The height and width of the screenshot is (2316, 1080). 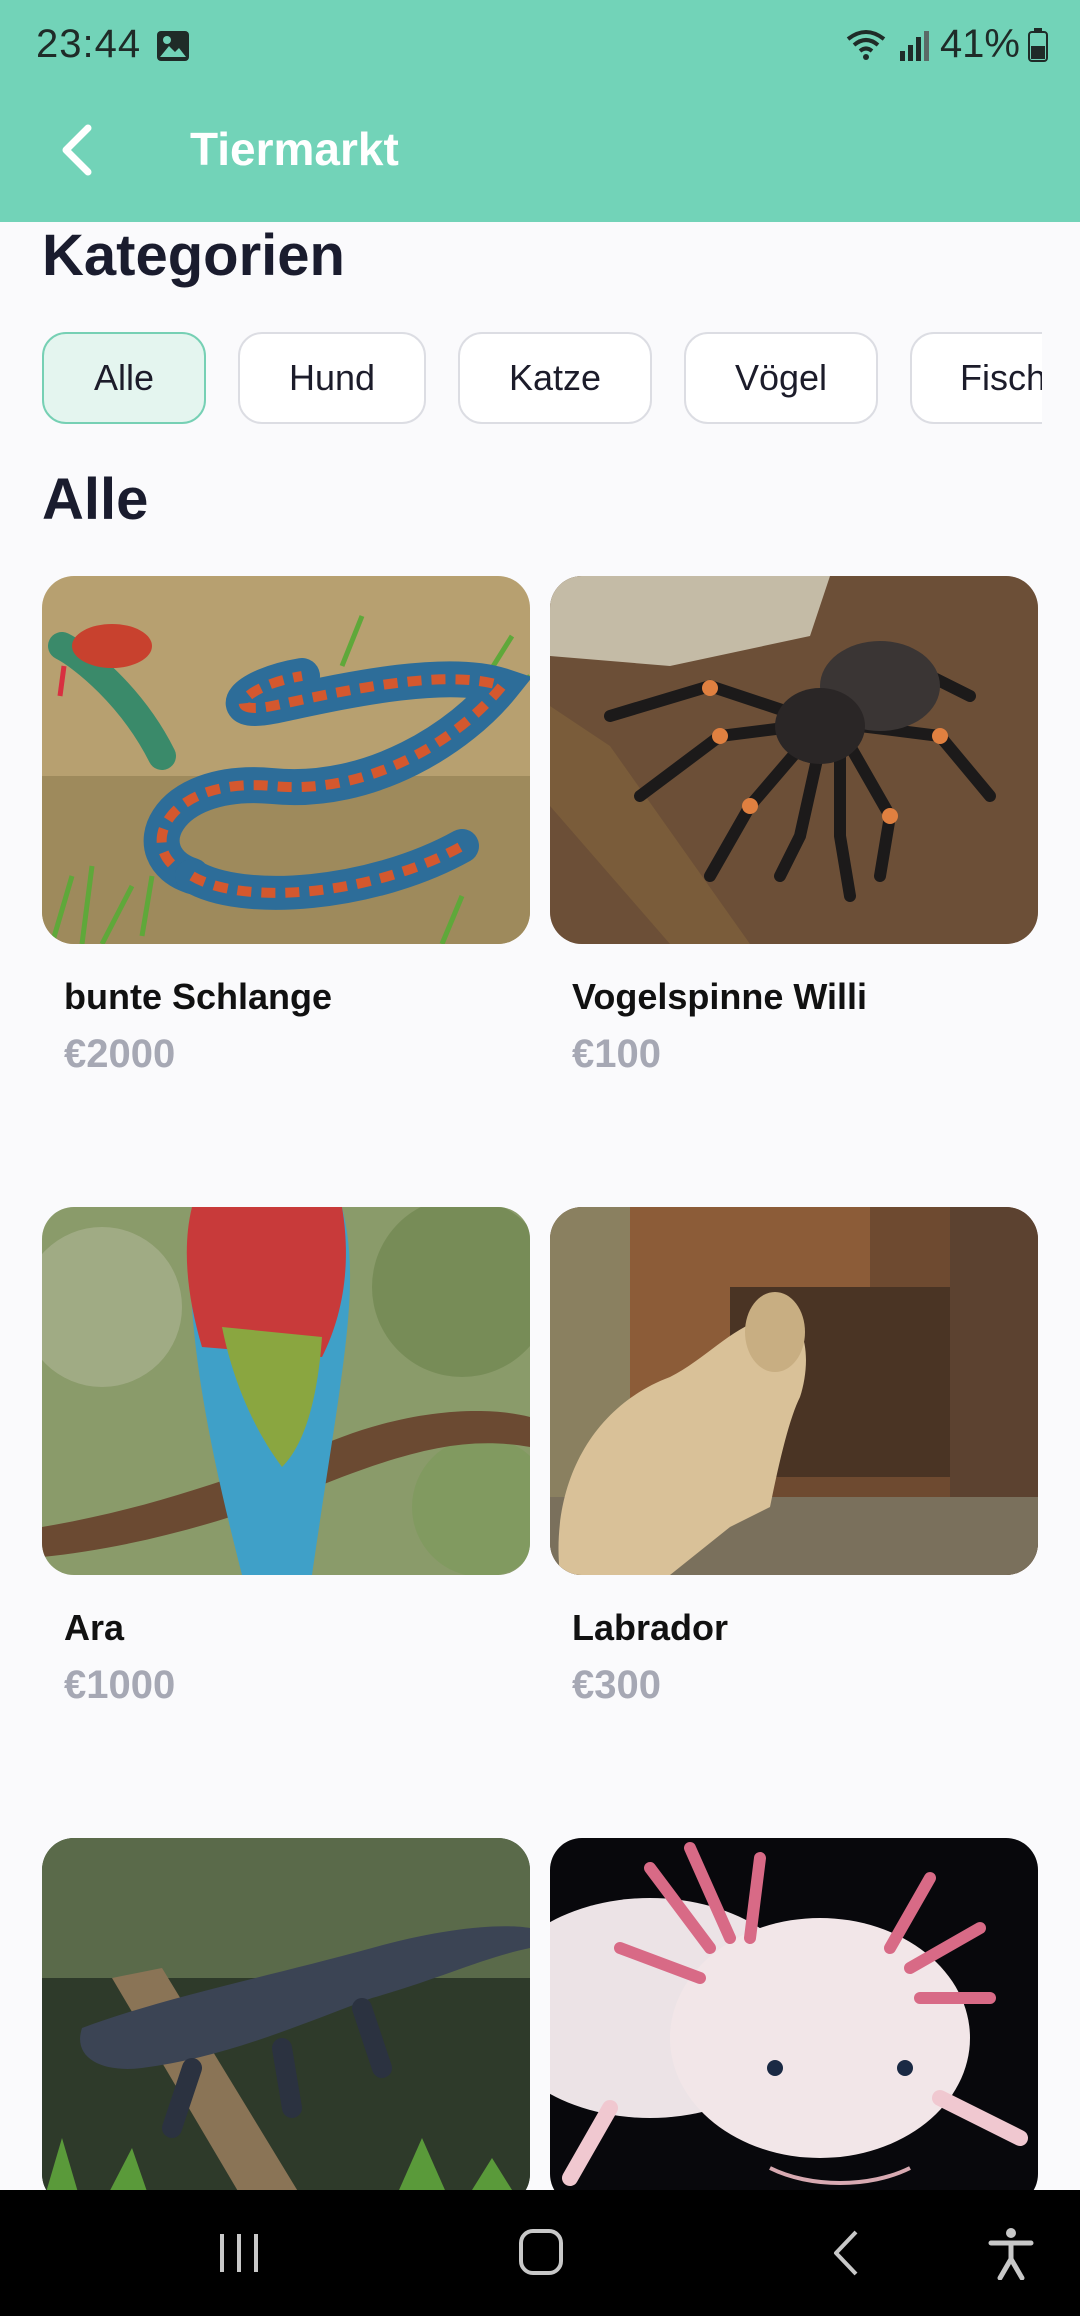 What do you see at coordinates (80, 150) in the screenshot?
I see `back-arrow-icon` at bounding box center [80, 150].